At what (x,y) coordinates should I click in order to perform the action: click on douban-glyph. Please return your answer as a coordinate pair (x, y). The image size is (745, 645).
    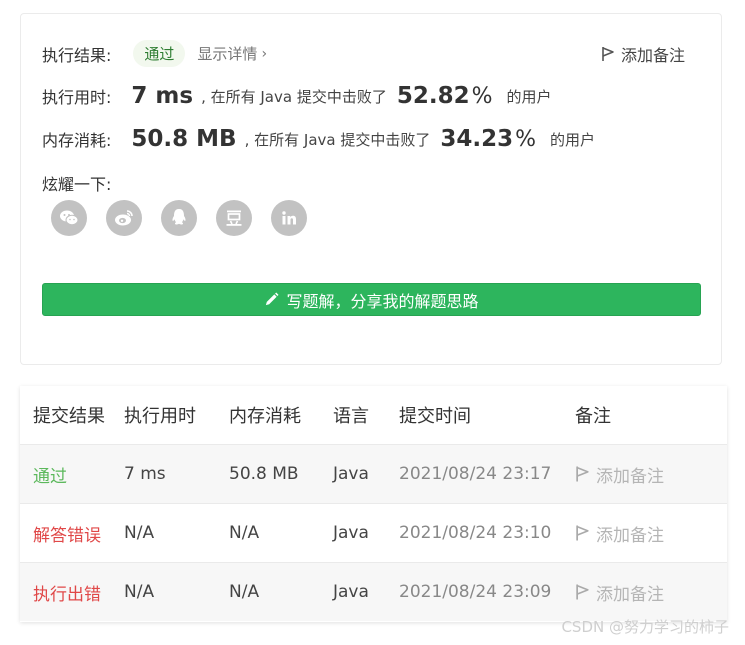
    Looking at the image, I should click on (234, 218).